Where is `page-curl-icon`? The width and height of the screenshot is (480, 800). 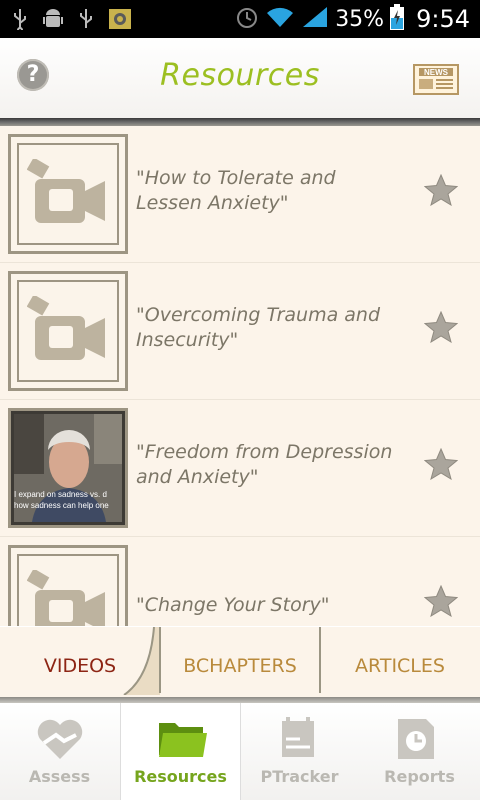
page-curl-icon is located at coordinates (141, 661).